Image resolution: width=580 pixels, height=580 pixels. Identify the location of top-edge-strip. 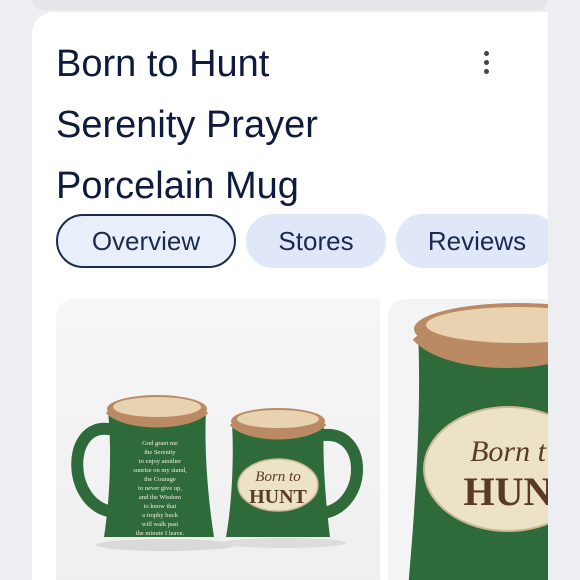
(290, 5).